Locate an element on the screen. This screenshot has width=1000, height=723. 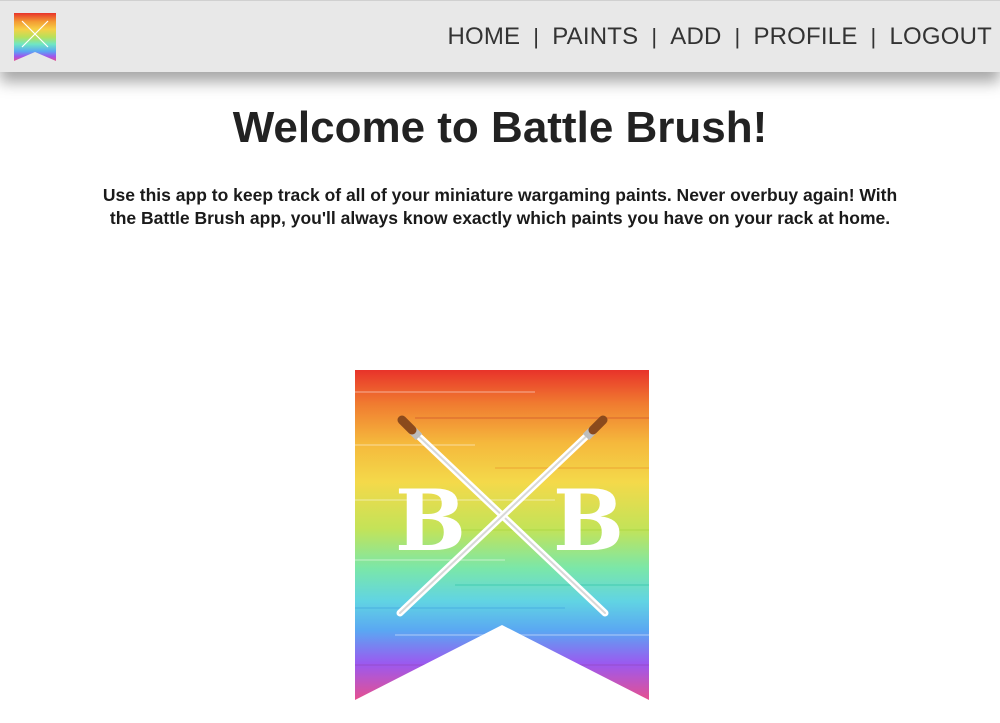
battle-brush-logo-icon is located at coordinates (35, 37).